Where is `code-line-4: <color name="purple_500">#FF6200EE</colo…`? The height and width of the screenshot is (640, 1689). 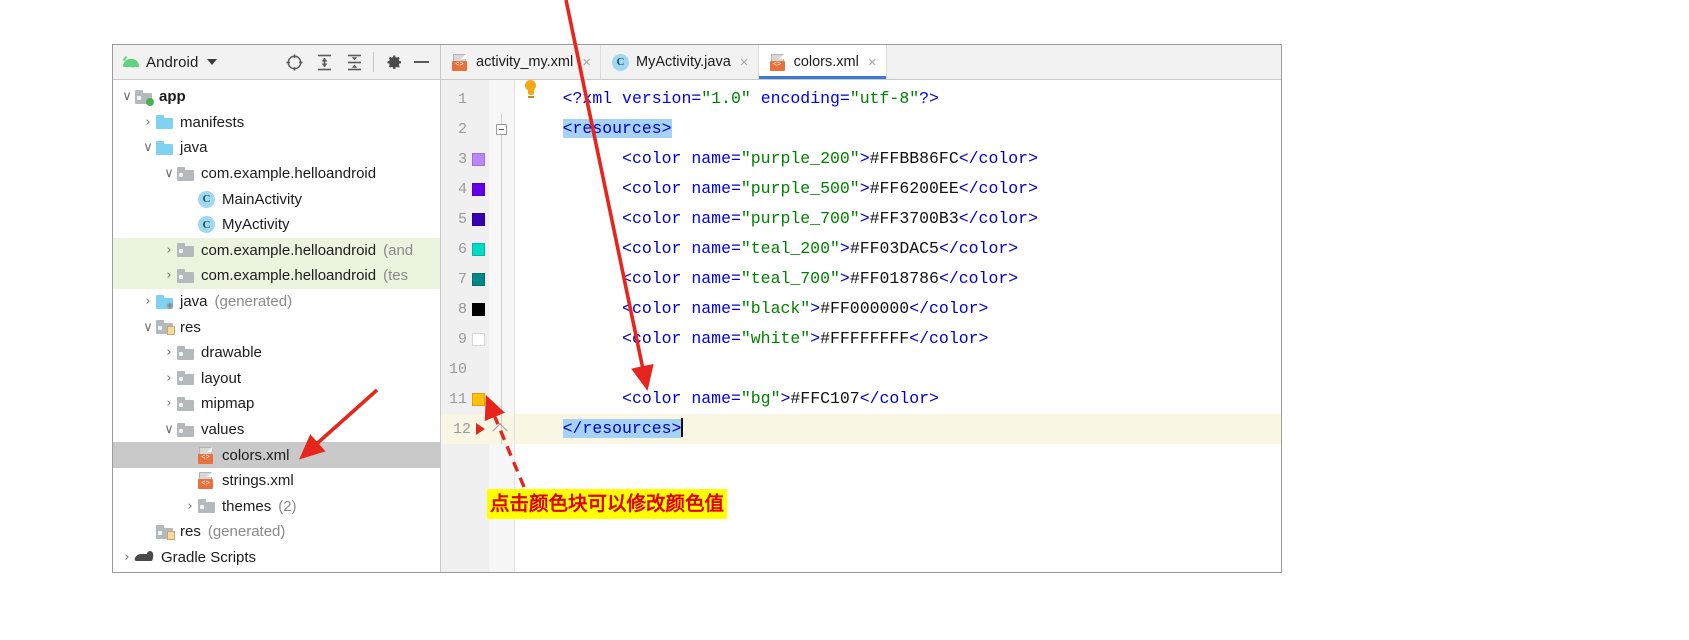
code-line-4: <color name="purple_500">#FF6200EE</colo… is located at coordinates (898, 189).